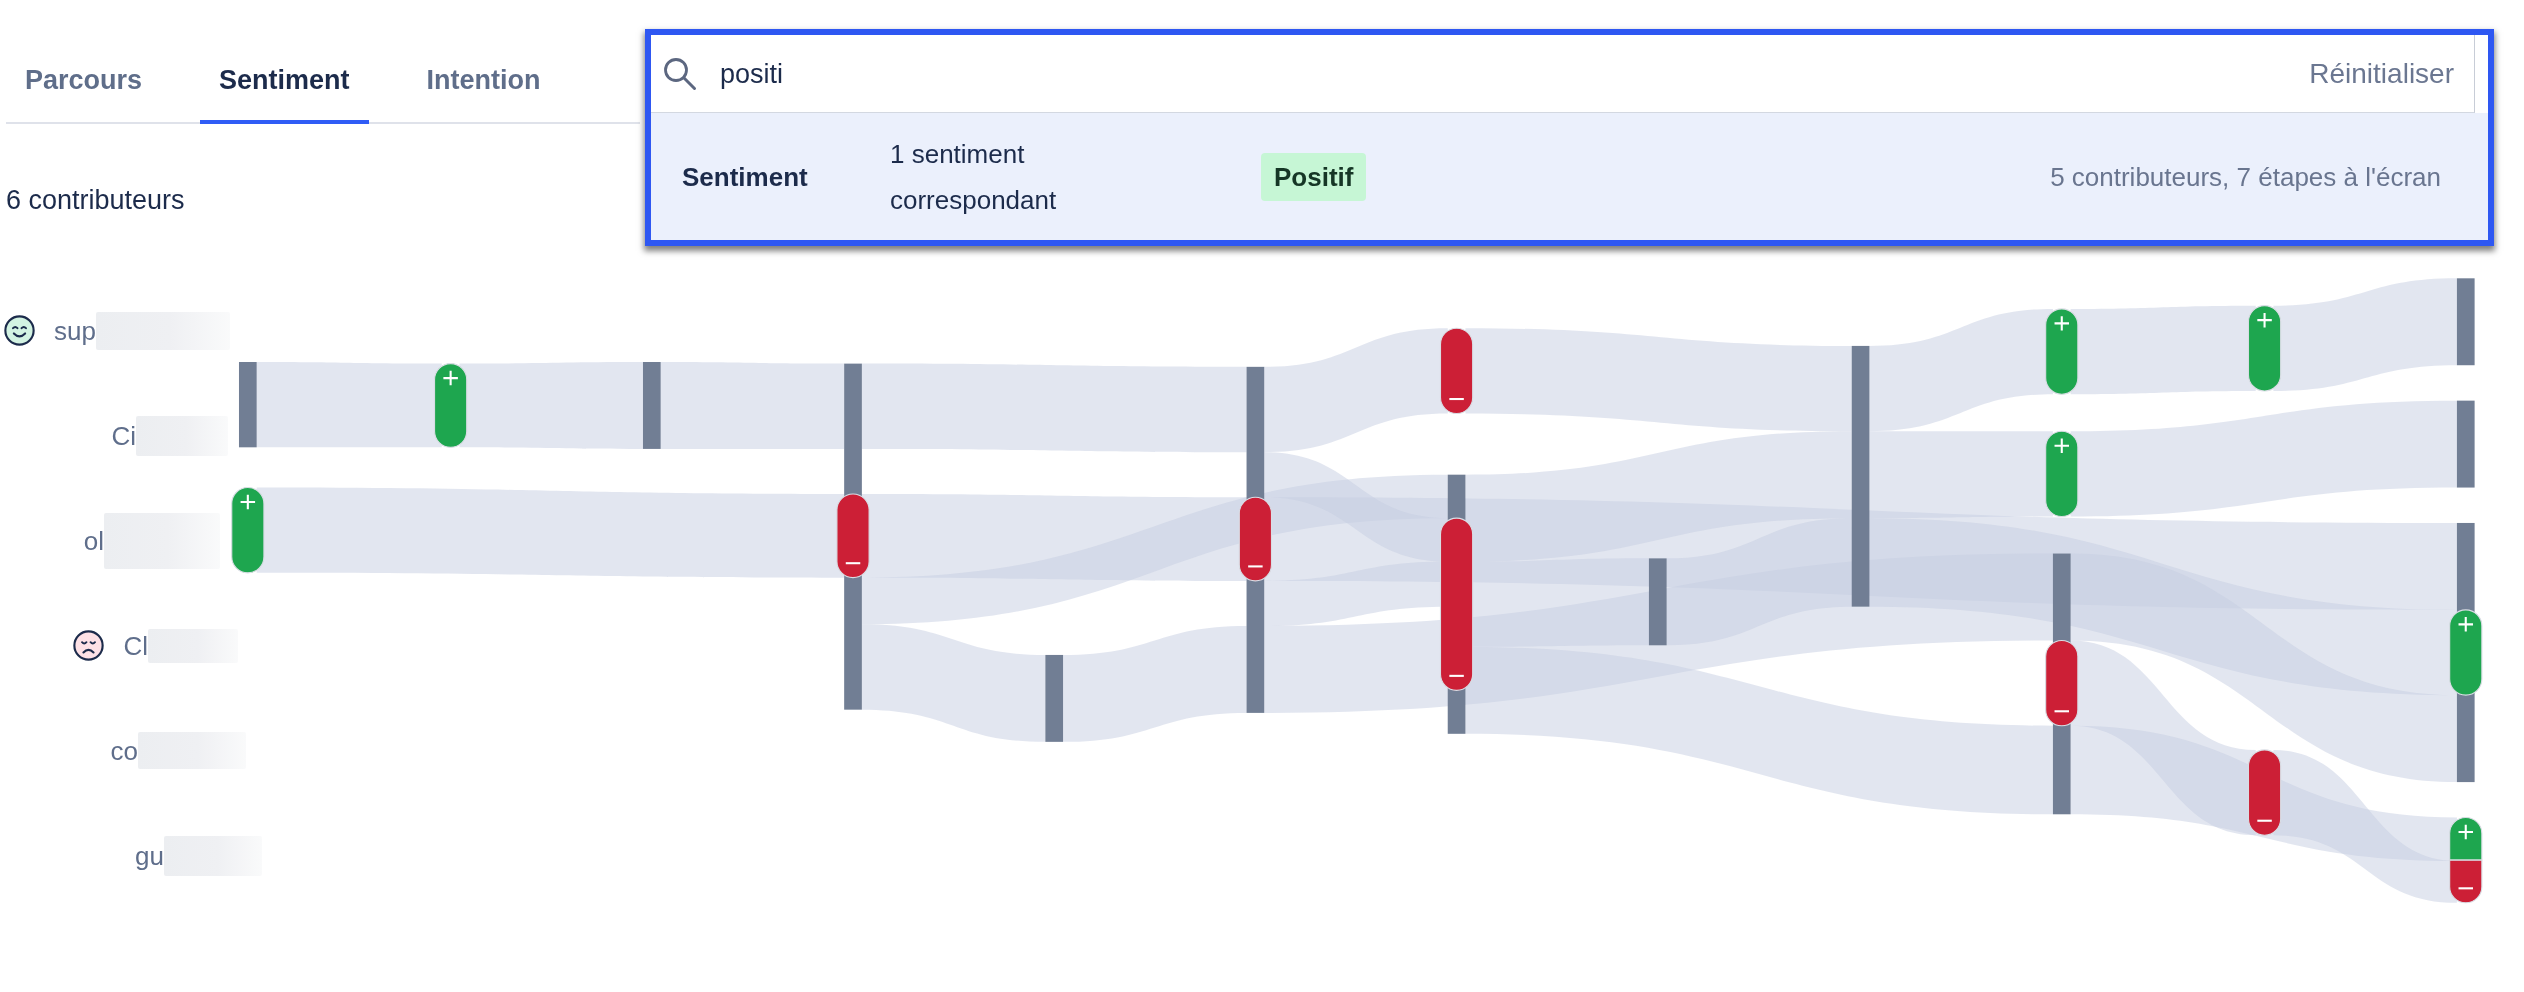 This screenshot has width=2524, height=992. I want to click on contributor-name: sup, so click(75, 330).